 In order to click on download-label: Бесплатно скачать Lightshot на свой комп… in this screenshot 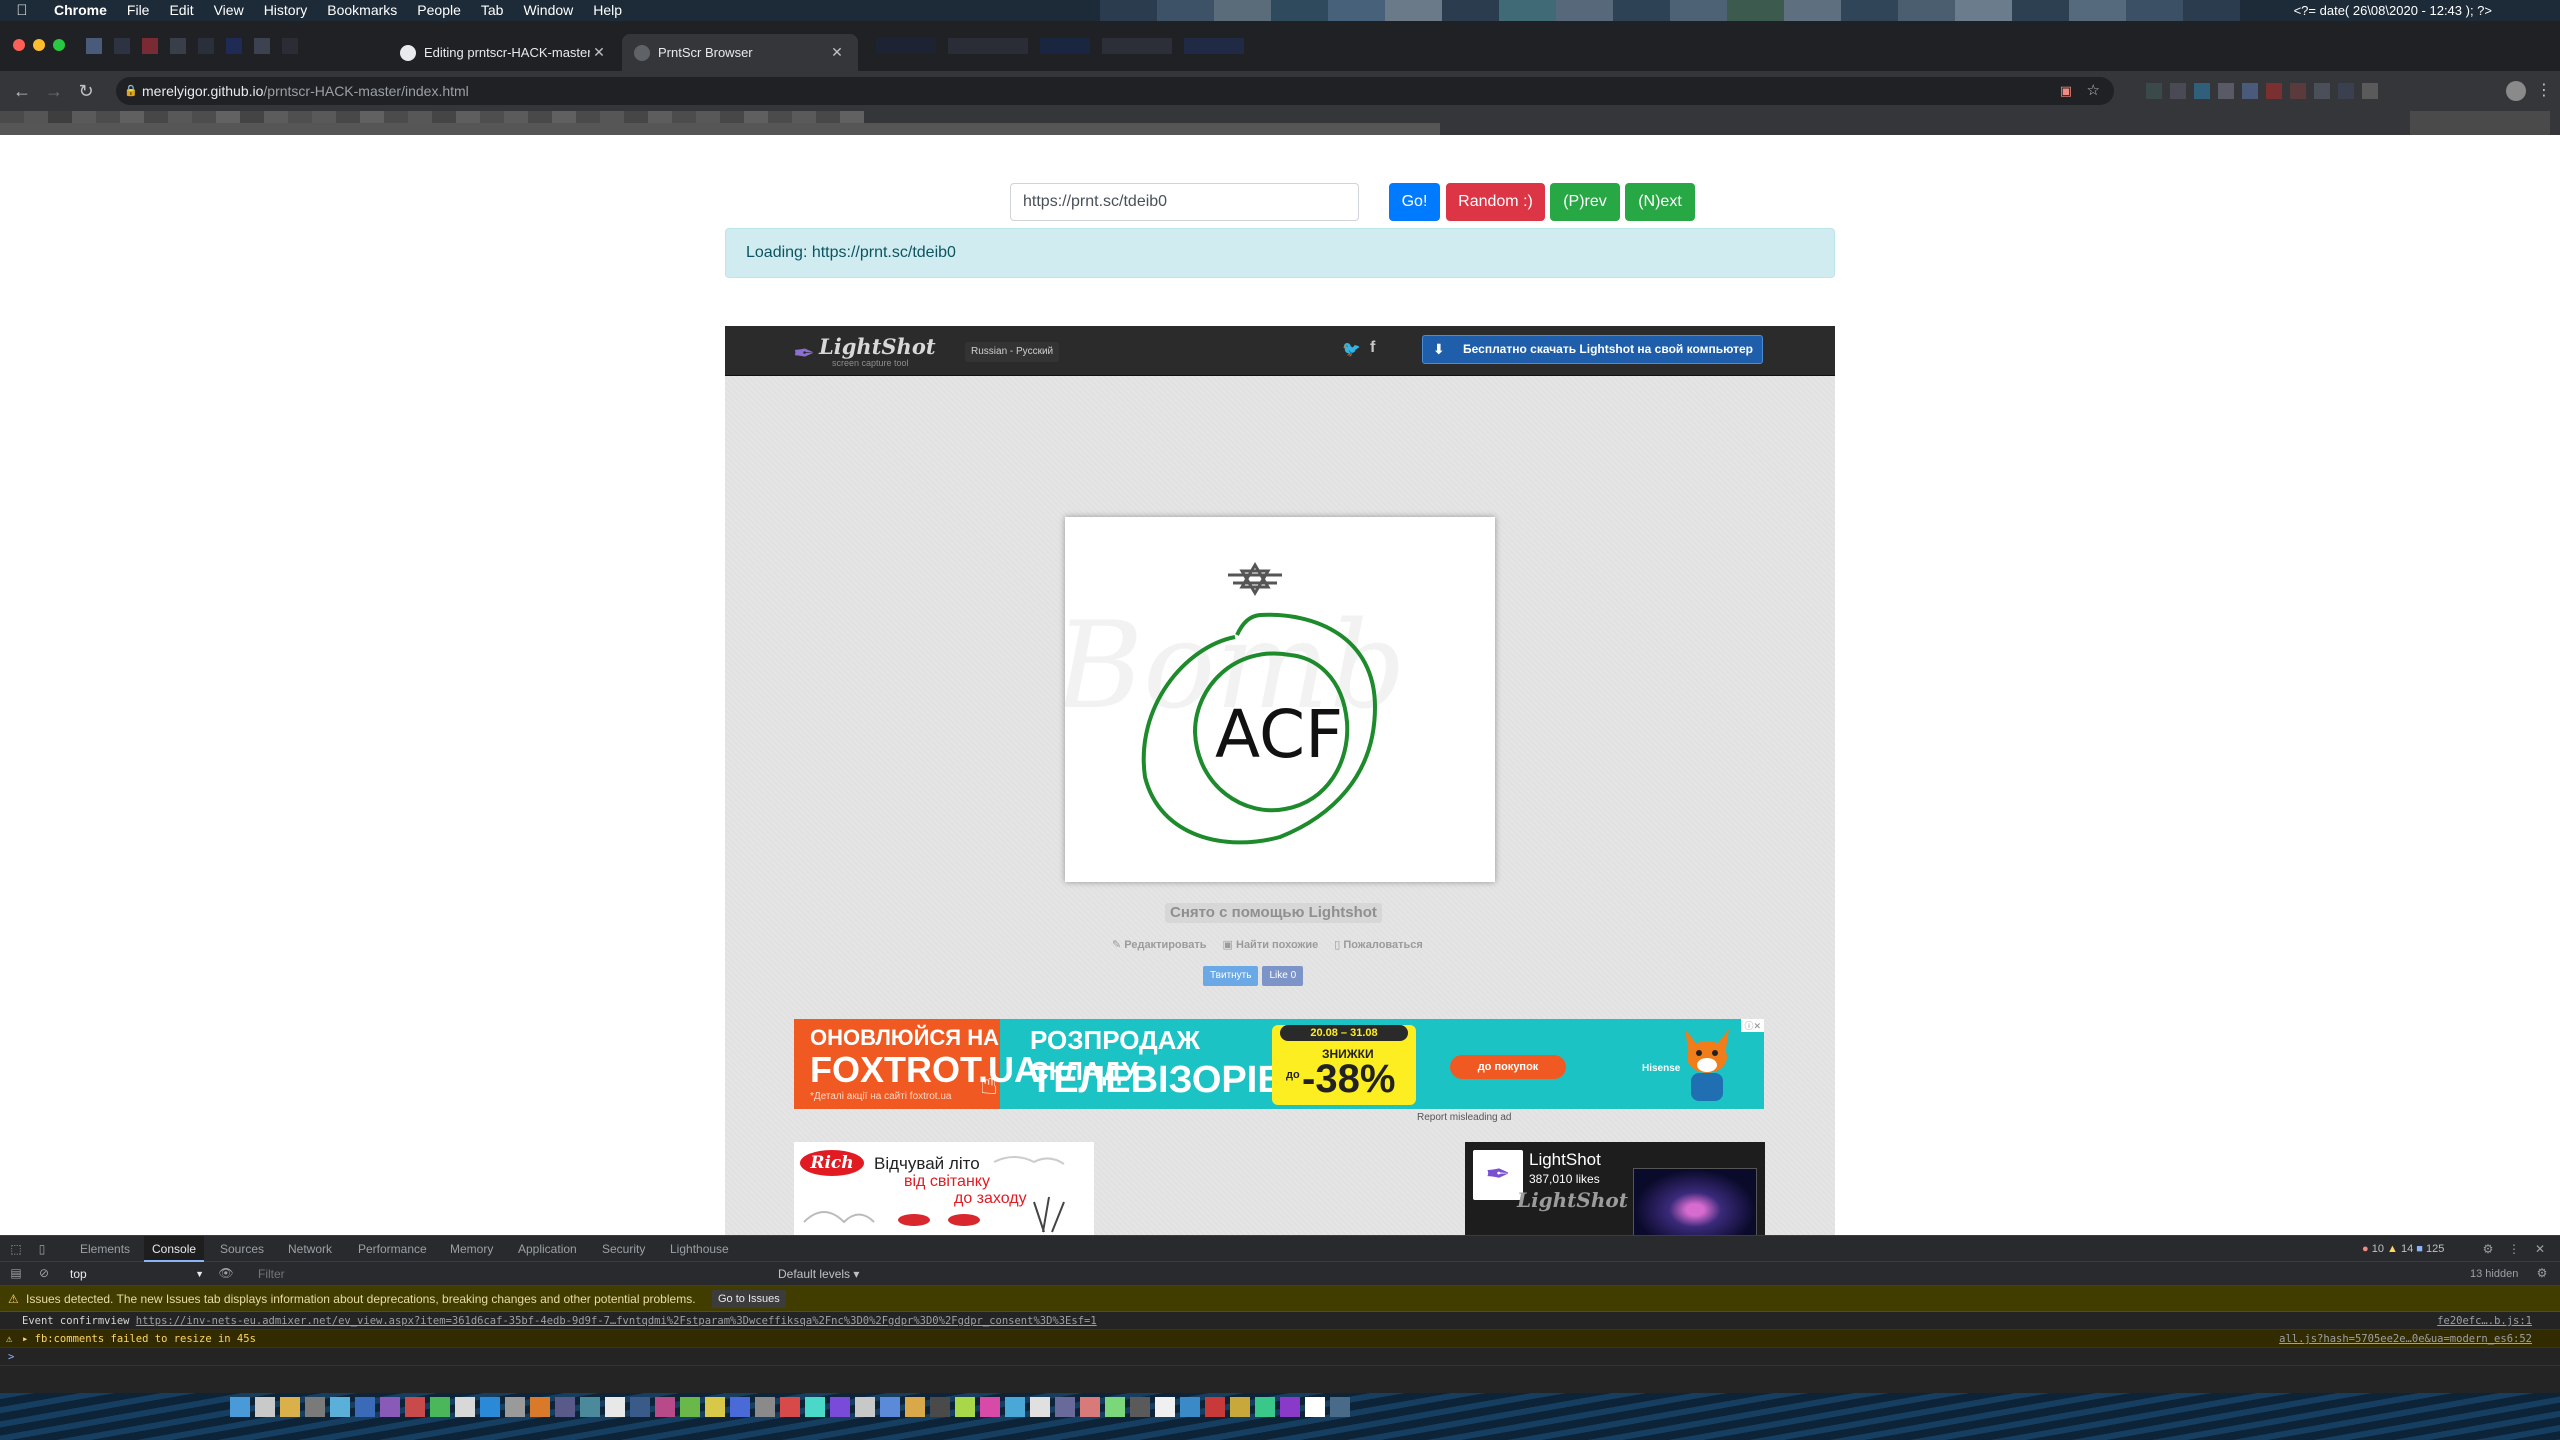, I will do `click(1608, 349)`.